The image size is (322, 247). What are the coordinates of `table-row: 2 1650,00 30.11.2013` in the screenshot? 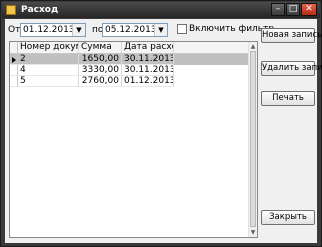 It's located at (129, 59).